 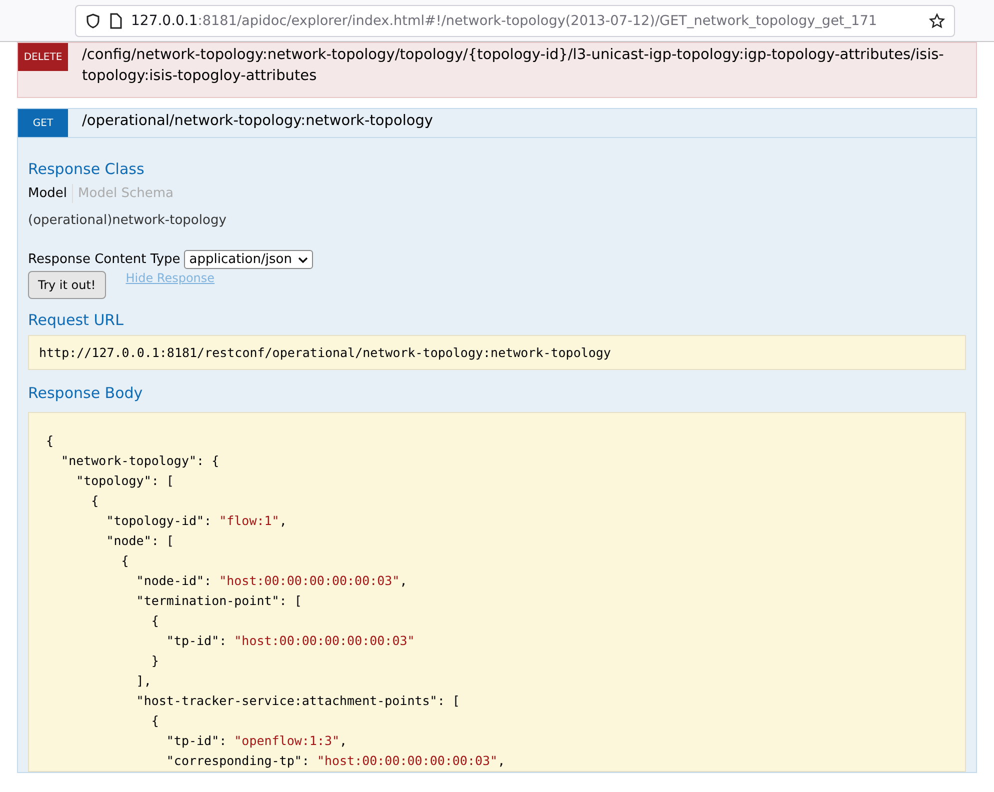 What do you see at coordinates (86, 393) in the screenshot?
I see `section-heading: Response Body` at bounding box center [86, 393].